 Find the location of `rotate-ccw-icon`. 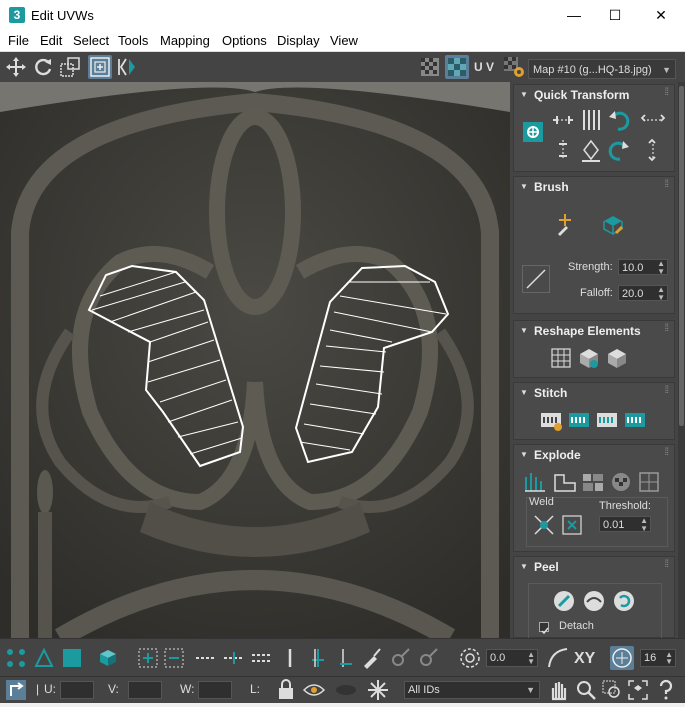

rotate-ccw-icon is located at coordinates (619, 120).